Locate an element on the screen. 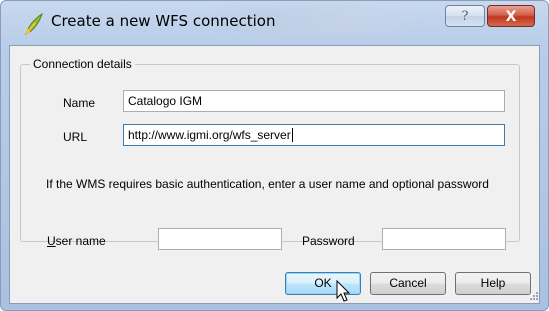  username-input is located at coordinates (220, 239).